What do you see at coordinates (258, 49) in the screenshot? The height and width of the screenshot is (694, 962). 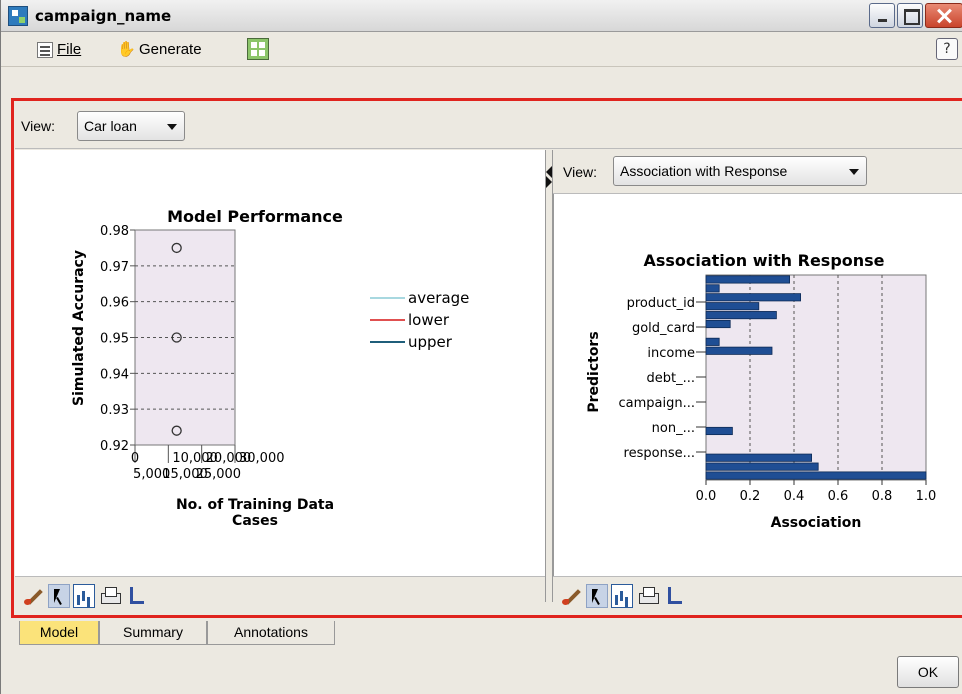 I see `model-browser-icon` at bounding box center [258, 49].